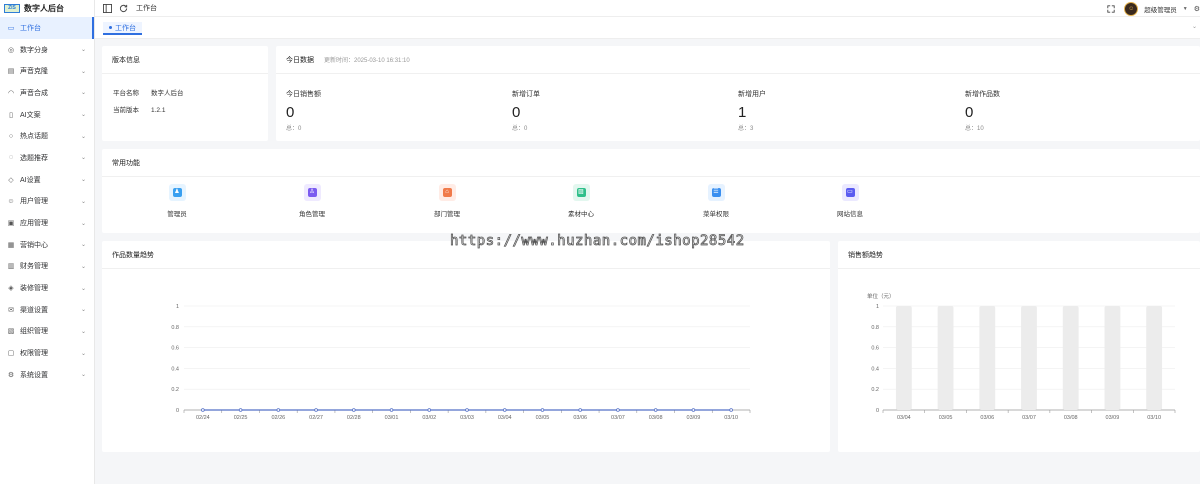 Image resolution: width=1200 pixels, height=484 pixels. What do you see at coordinates (185, 60) in the screenshot?
I see `version-card-title: 版本信息` at bounding box center [185, 60].